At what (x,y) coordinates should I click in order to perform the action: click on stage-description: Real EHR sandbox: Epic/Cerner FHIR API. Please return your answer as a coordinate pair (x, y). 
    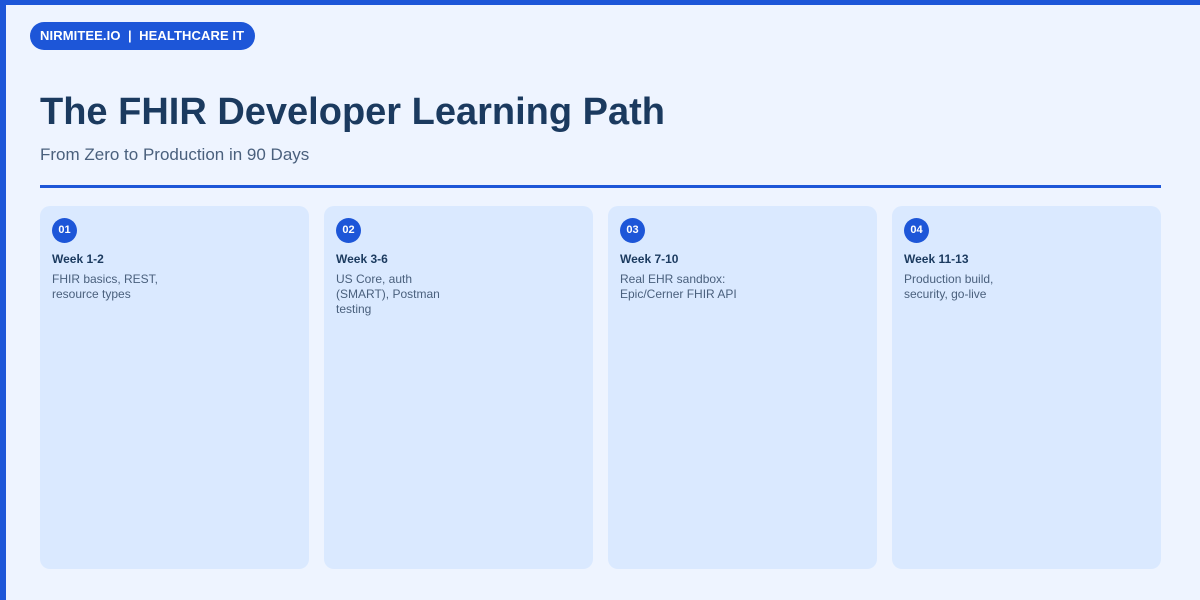
    Looking at the image, I should click on (678, 286).